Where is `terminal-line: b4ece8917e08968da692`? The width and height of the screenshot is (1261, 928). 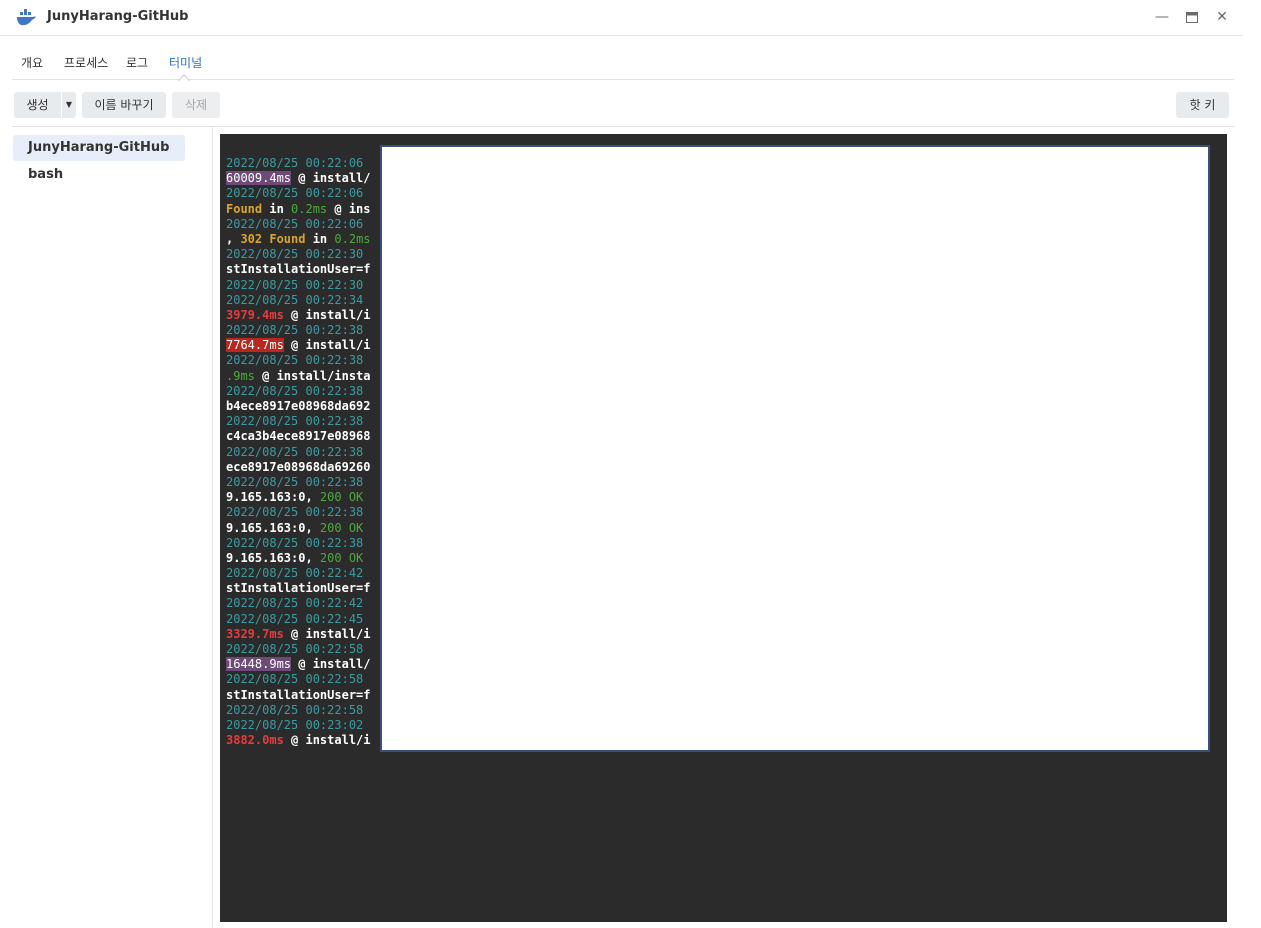 terminal-line: b4ece8917e08968da692 is located at coordinates (298, 406).